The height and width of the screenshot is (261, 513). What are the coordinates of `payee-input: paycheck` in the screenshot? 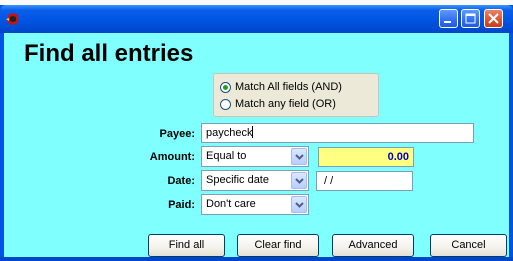 It's located at (337, 133).